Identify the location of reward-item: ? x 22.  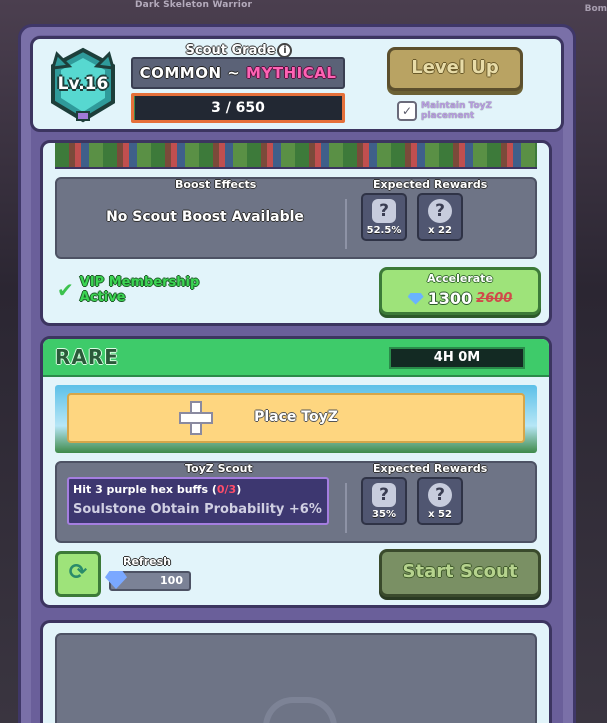
(440, 217).